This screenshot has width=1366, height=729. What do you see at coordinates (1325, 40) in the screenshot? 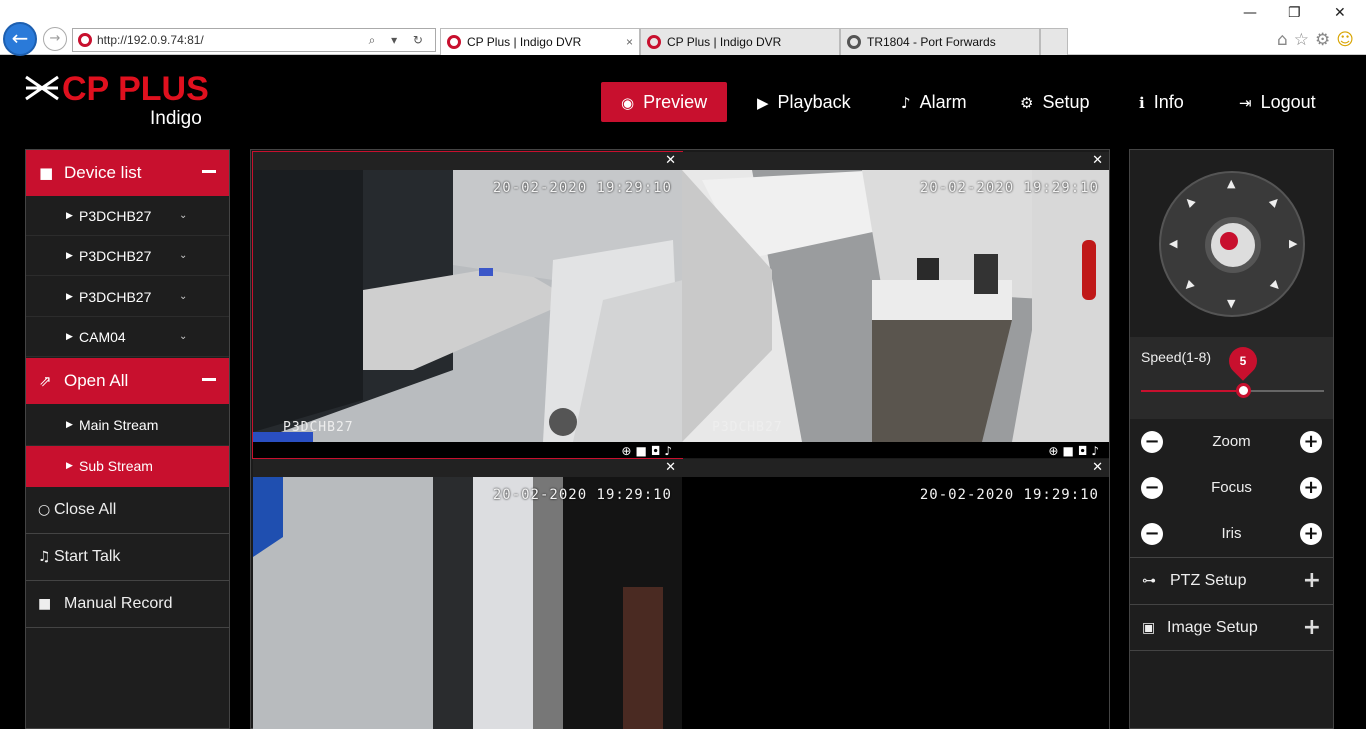
I see `gear-icon: ⚙` at bounding box center [1325, 40].